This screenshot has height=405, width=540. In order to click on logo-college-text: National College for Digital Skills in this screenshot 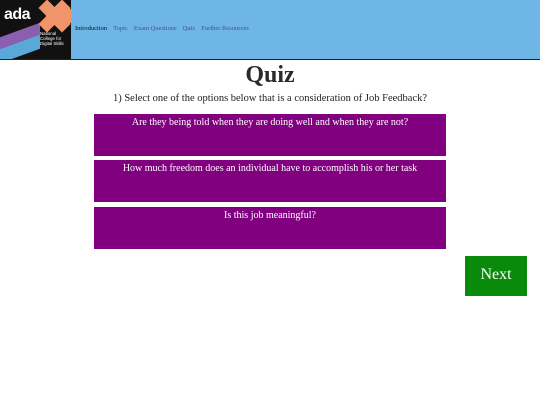, I will do `click(52, 38)`.